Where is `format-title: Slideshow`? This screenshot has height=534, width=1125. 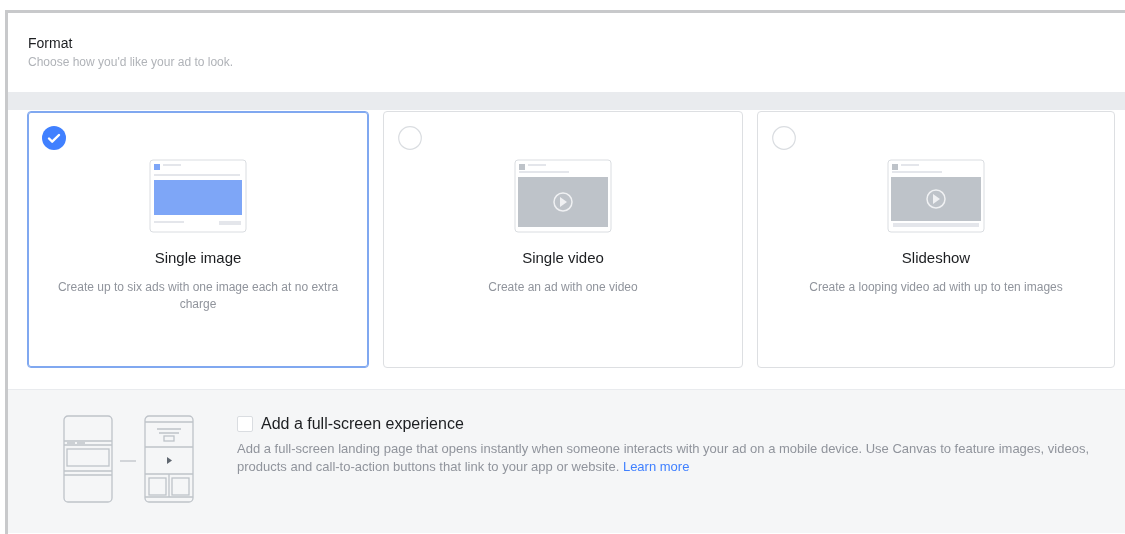 format-title: Slideshow is located at coordinates (936, 257).